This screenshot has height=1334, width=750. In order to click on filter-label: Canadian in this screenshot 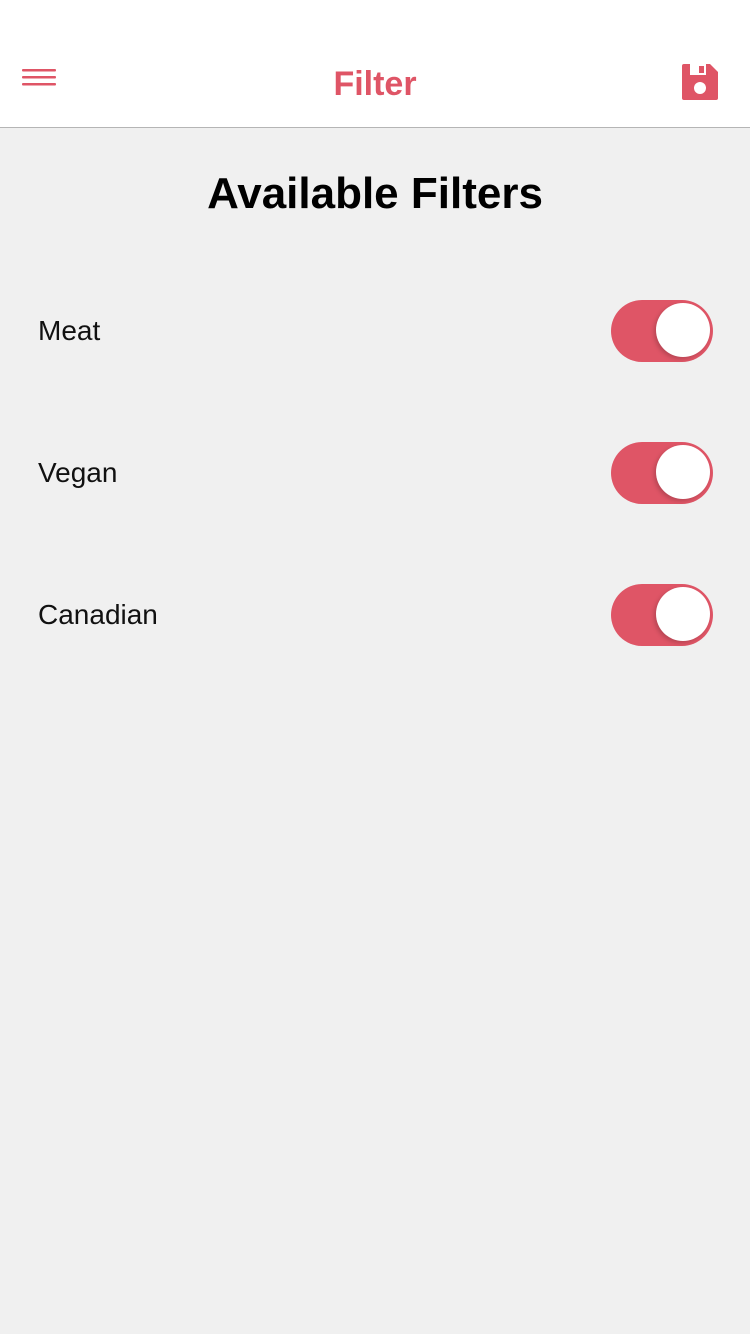, I will do `click(98, 614)`.